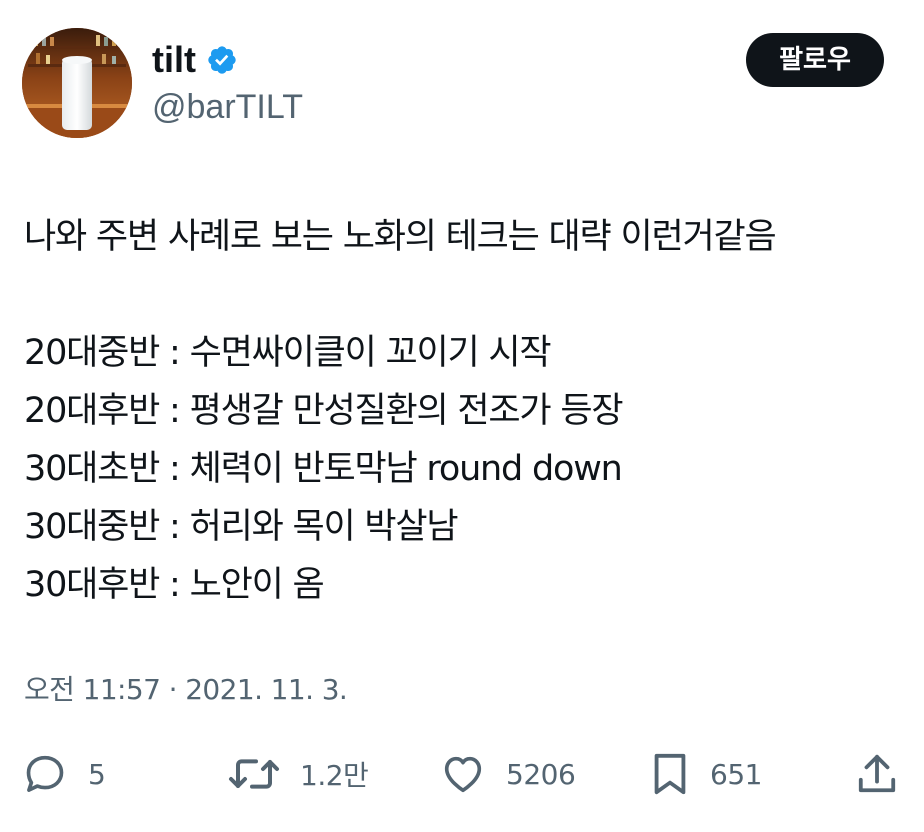 This screenshot has width=924, height=832. I want to click on retweet-button: 1.2만, so click(298, 774).